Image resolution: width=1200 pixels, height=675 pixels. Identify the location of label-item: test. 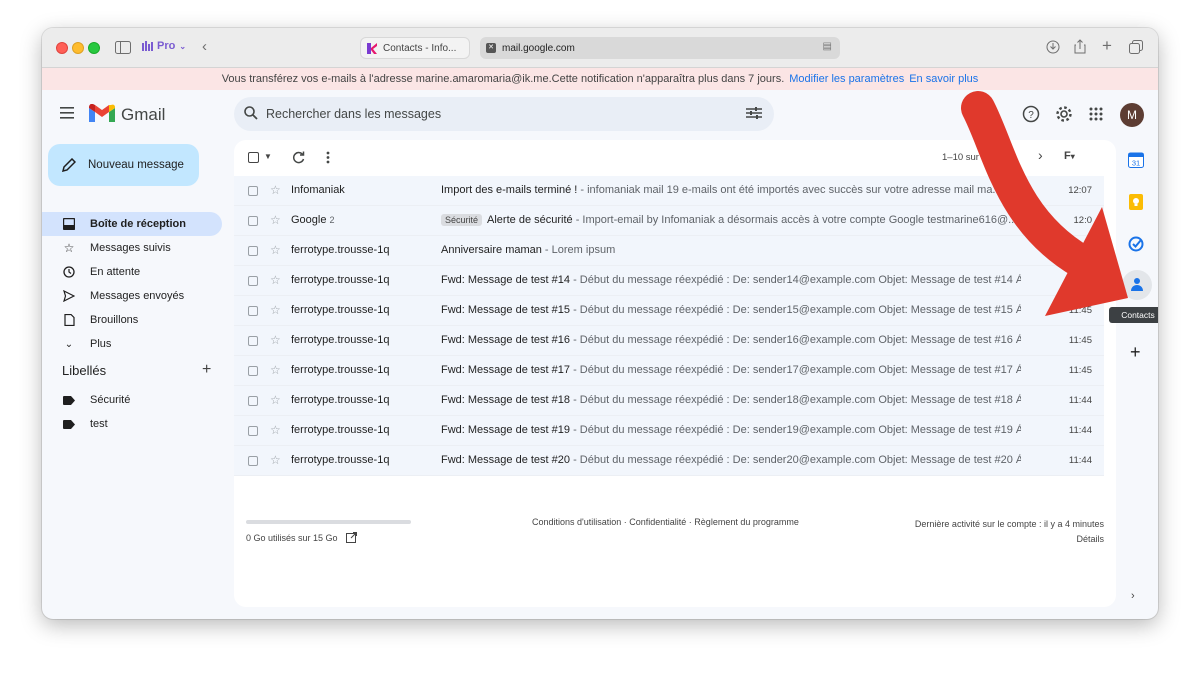
(132, 424).